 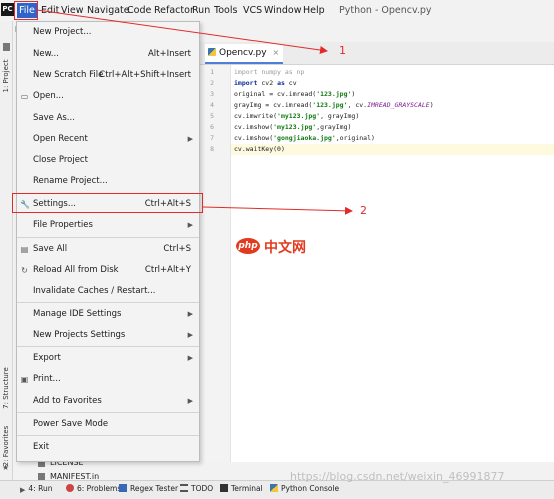 What do you see at coordinates (123, 488) in the screenshot?
I see `regex-icon` at bounding box center [123, 488].